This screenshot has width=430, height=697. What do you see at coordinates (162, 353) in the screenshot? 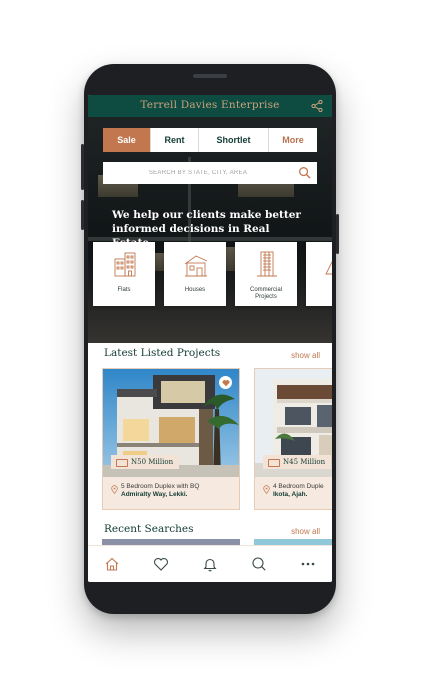
I see `latest-projects-title: Latest Listed Projects` at bounding box center [162, 353].